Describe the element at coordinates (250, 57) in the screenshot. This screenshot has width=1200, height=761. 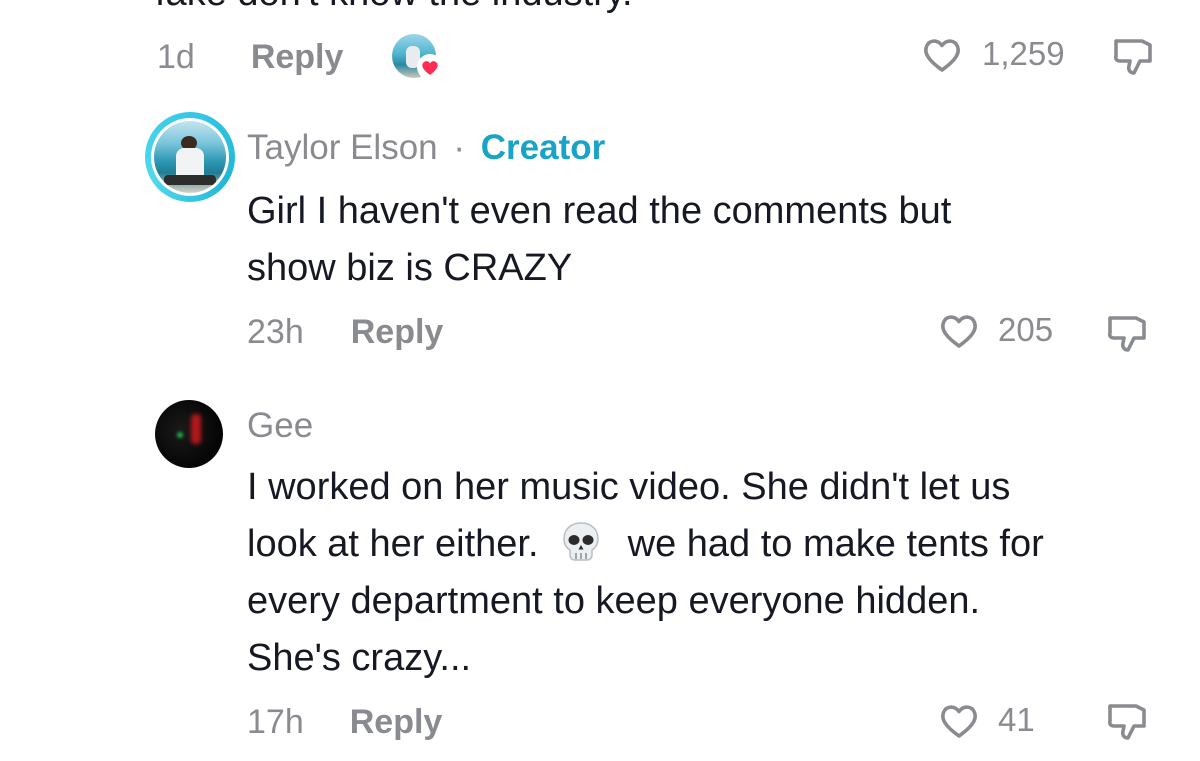
I see `previous-comment-meta: 1d Reply` at that location.